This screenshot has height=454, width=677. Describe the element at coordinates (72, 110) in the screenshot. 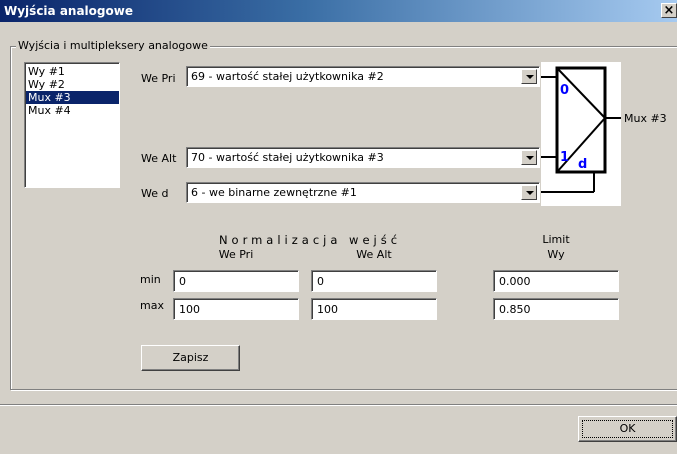

I see `list-item: Mux #4` at that location.